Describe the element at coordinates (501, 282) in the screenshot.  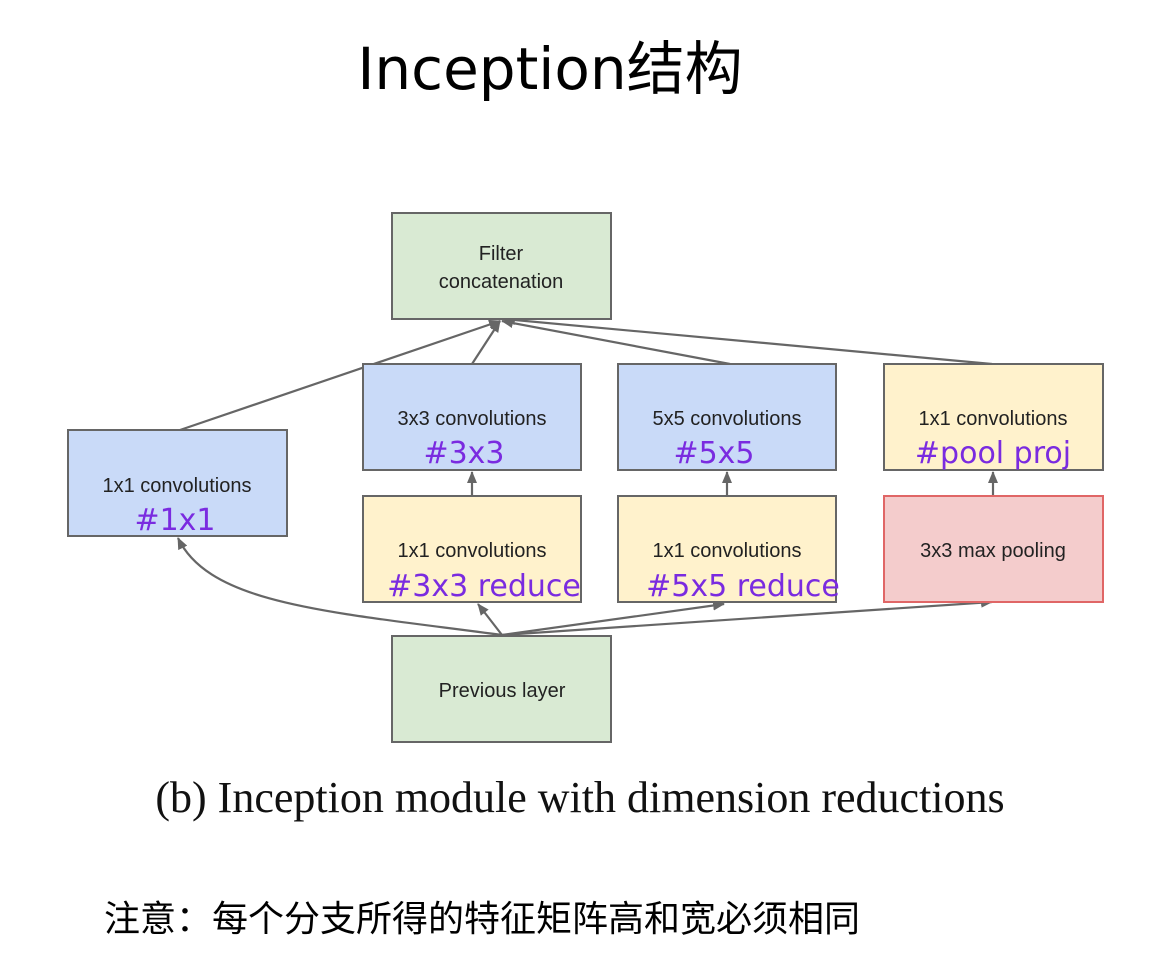
I see `node-label-line2: concatenation` at that location.